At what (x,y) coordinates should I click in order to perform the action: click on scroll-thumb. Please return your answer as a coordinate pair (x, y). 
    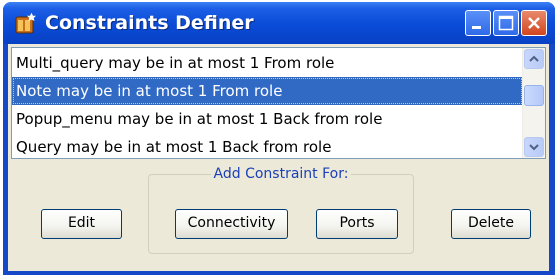
    Looking at the image, I should click on (534, 95).